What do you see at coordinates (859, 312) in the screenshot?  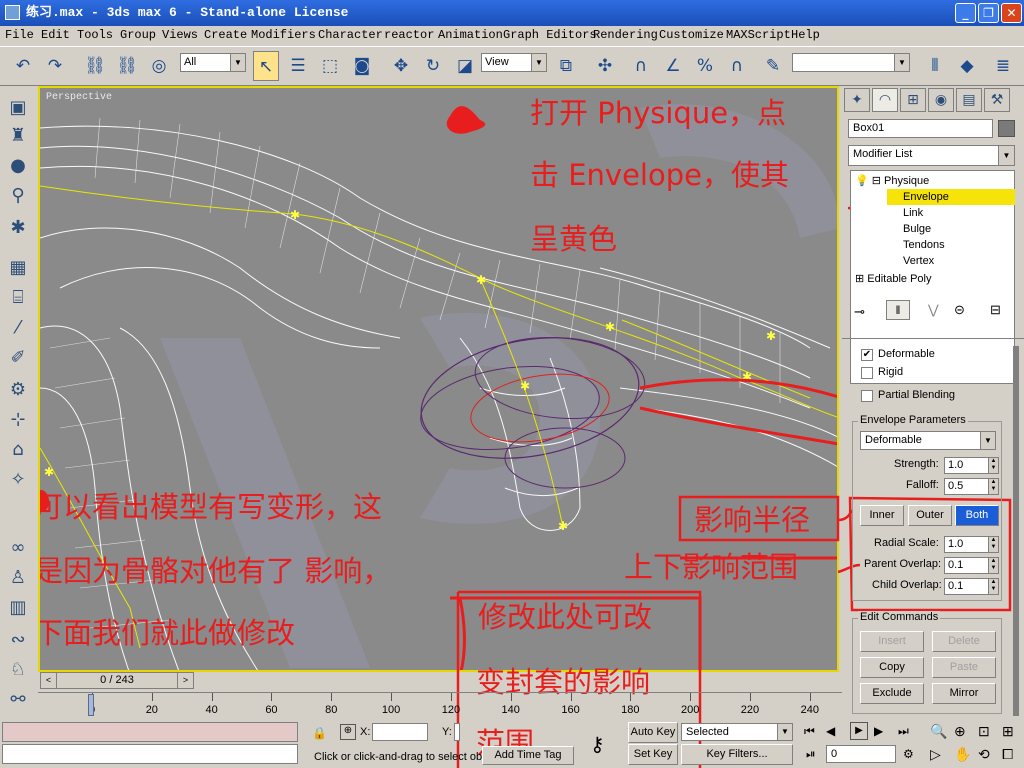 I see `pin-stack-icon: ⊸` at bounding box center [859, 312].